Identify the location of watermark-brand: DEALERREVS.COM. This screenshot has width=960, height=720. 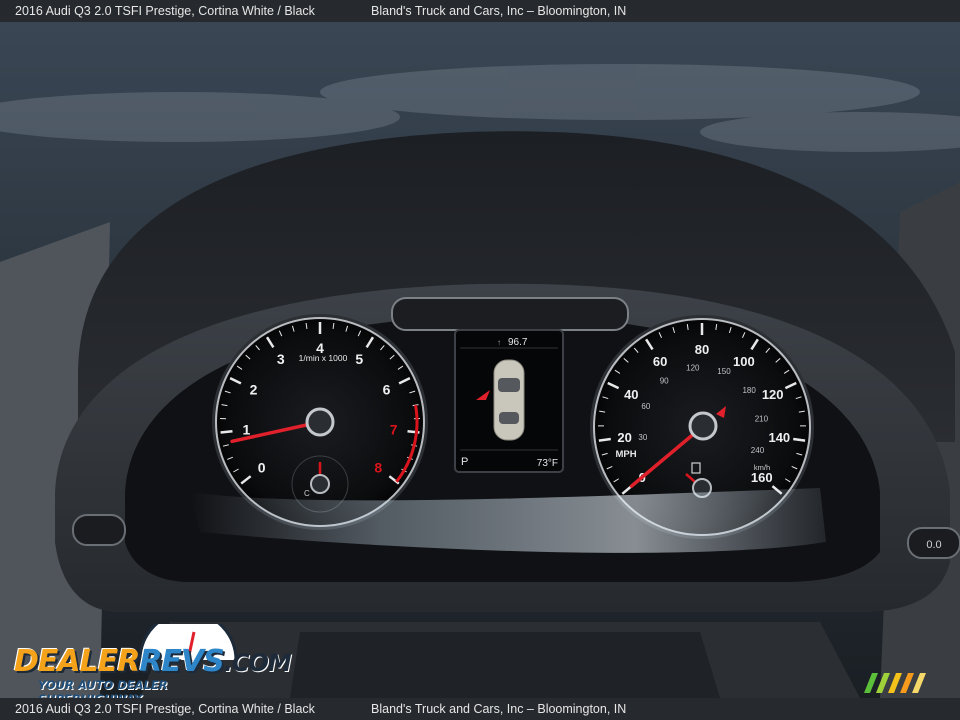
(153, 661).